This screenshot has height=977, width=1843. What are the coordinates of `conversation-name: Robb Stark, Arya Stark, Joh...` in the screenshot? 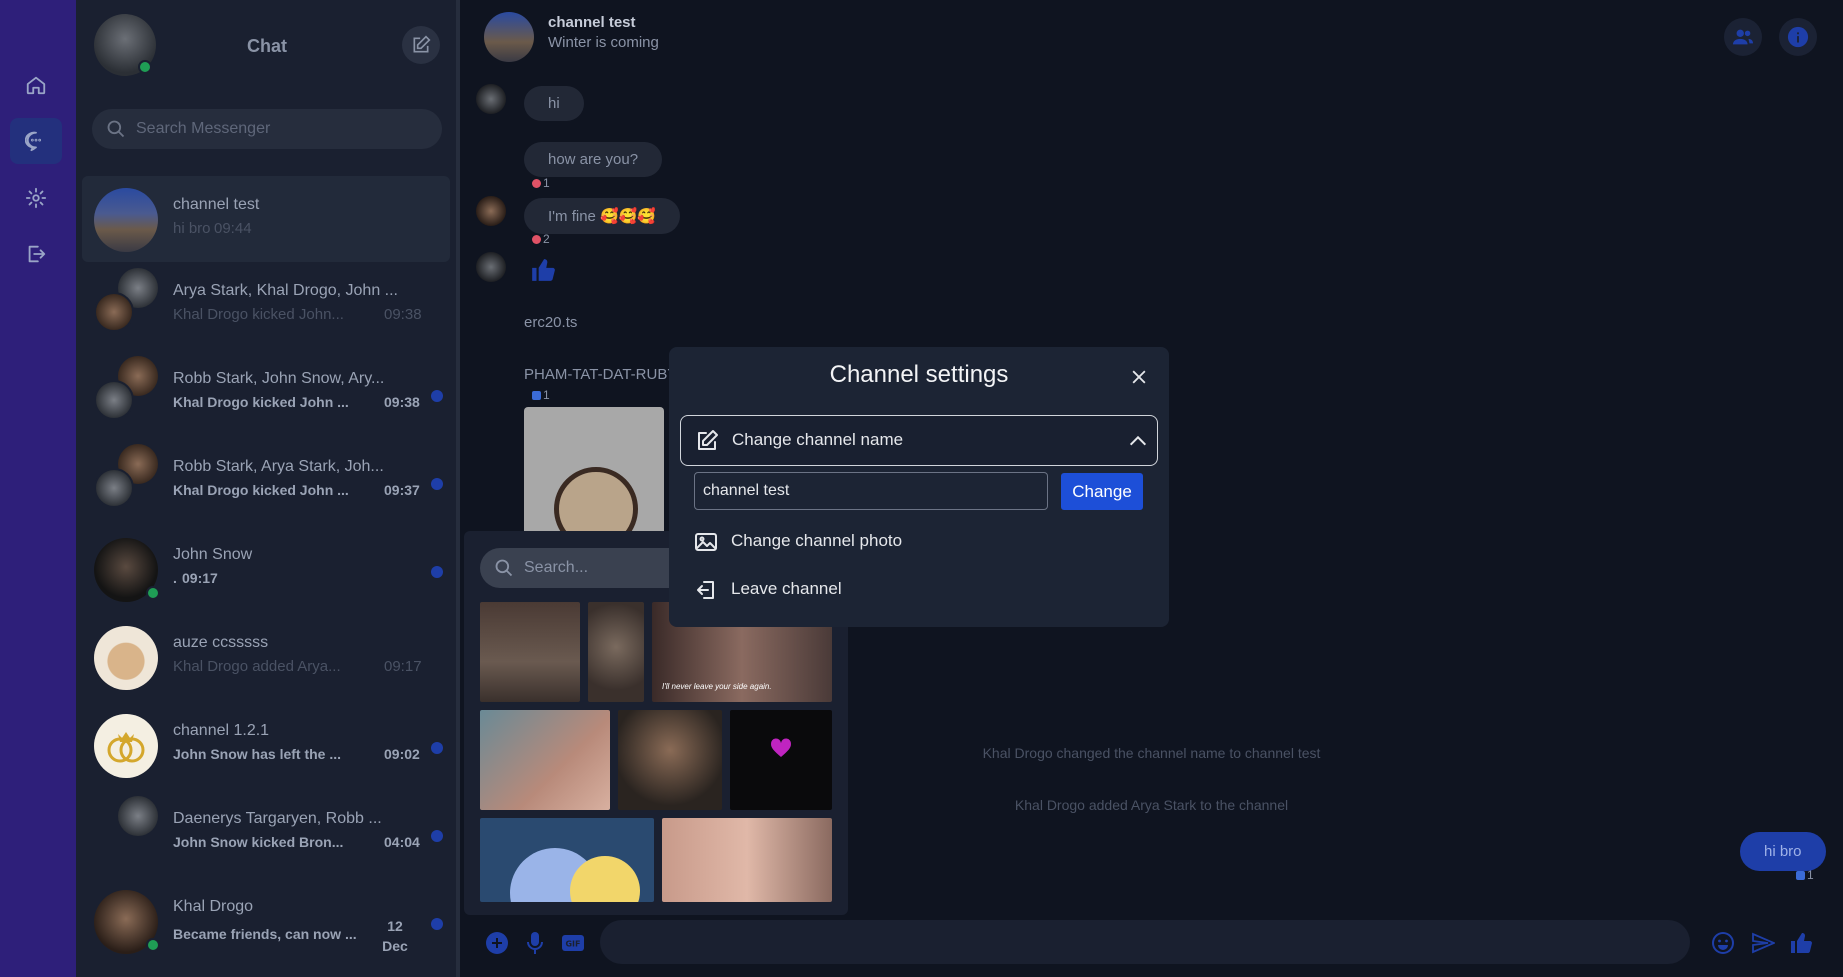 It's located at (278, 466).